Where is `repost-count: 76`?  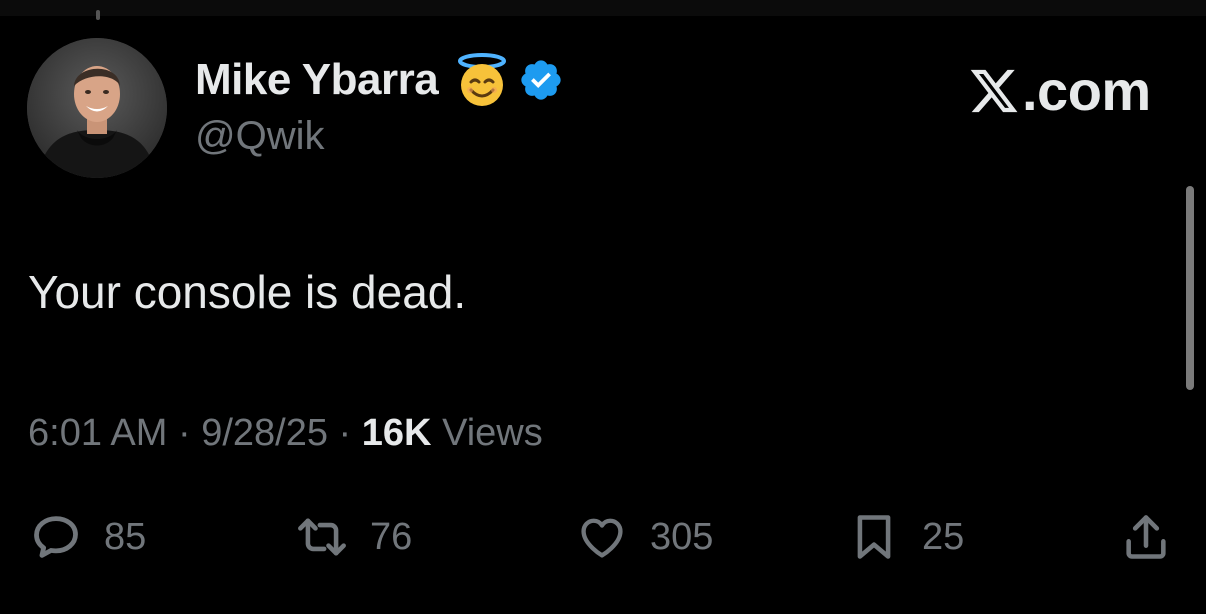 repost-count: 76 is located at coordinates (391, 536).